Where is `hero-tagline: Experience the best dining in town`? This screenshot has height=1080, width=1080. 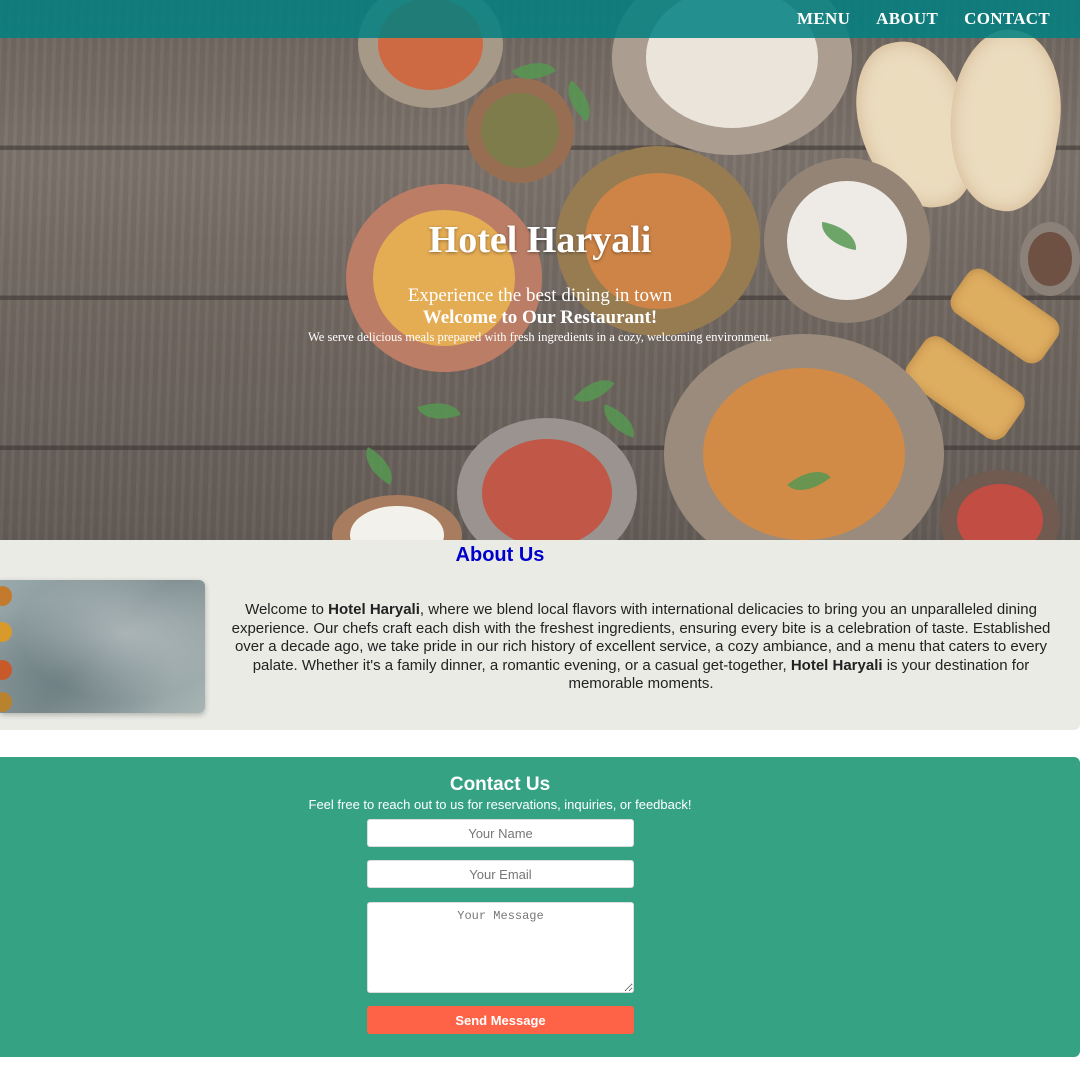
hero-tagline: Experience the best dining in town is located at coordinates (540, 295).